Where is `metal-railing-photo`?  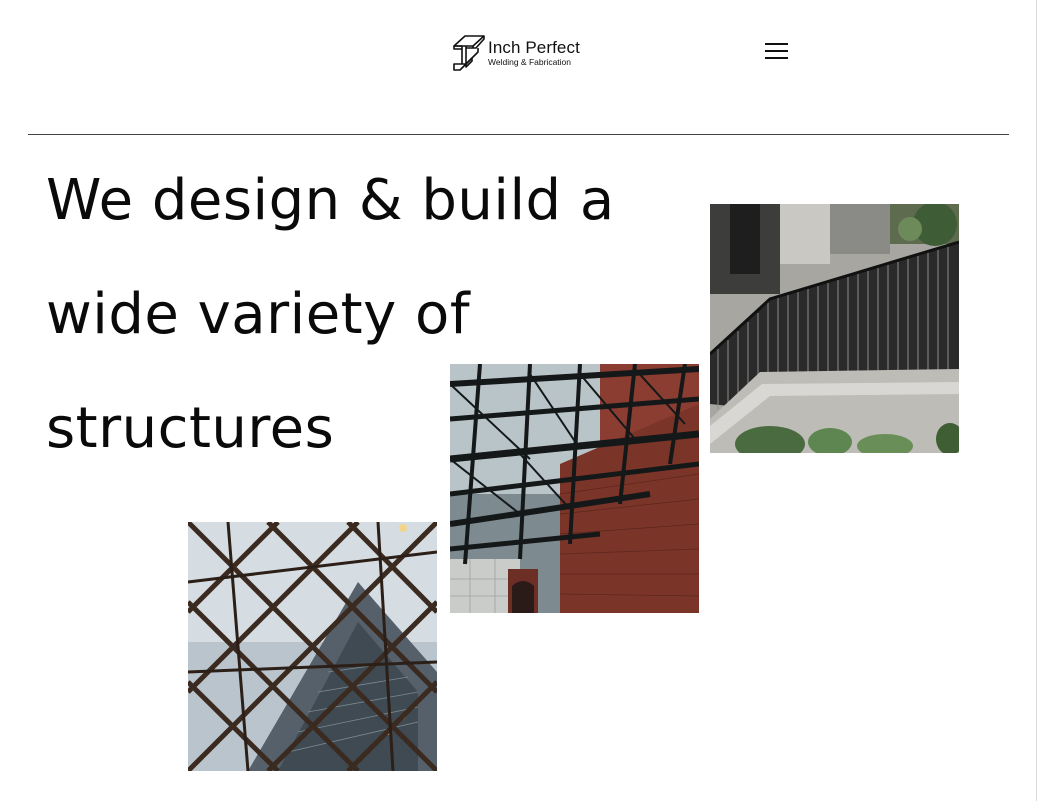 metal-railing-photo is located at coordinates (834, 328).